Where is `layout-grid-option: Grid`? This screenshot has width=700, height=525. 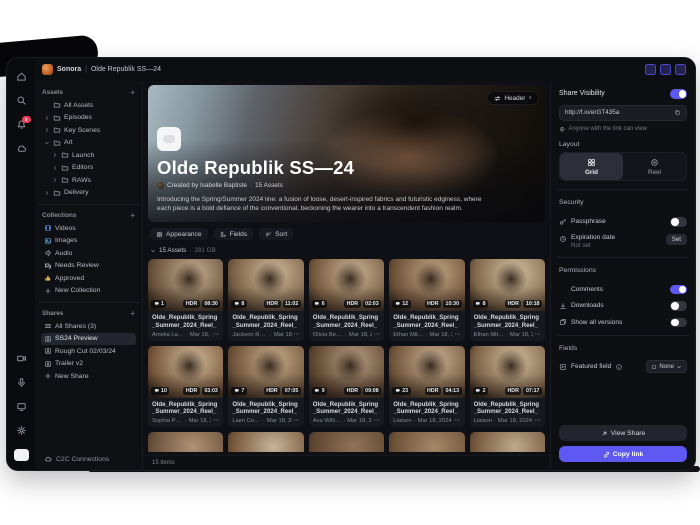 layout-grid-option: Grid is located at coordinates (591, 166).